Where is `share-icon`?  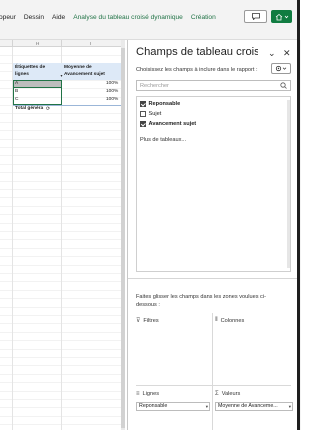 share-icon is located at coordinates (281, 16).